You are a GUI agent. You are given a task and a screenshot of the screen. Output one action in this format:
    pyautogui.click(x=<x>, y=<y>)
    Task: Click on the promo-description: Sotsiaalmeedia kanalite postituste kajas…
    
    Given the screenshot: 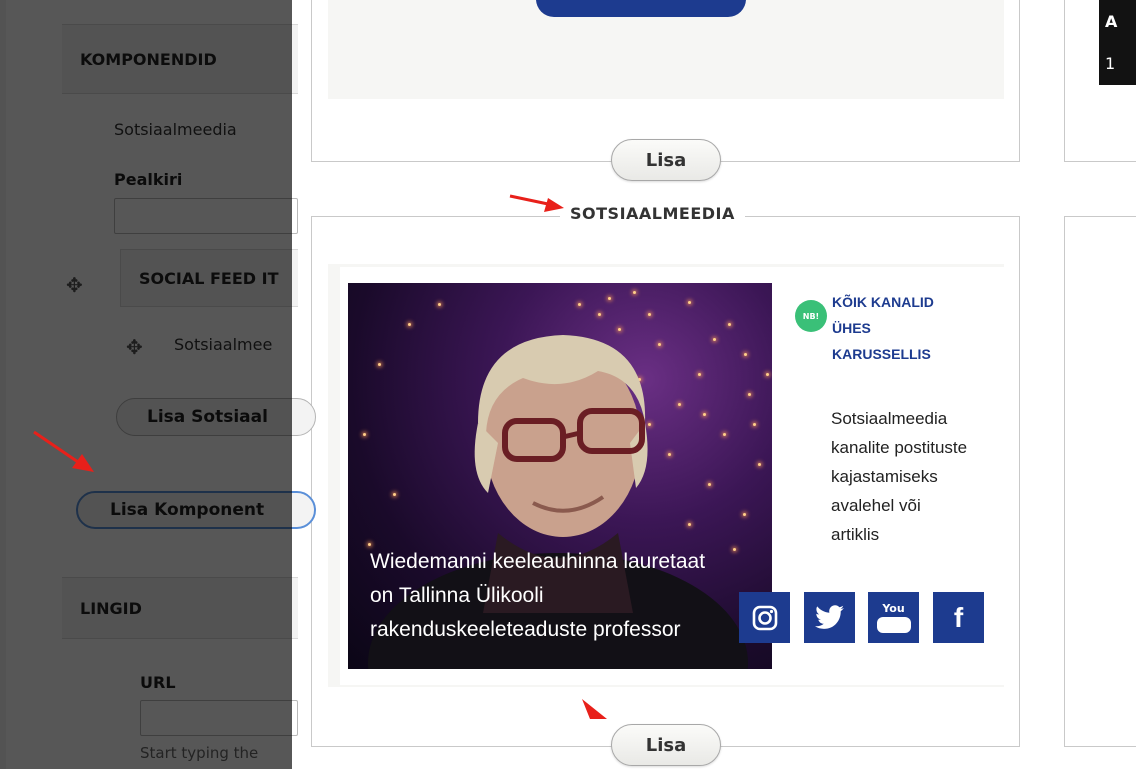 What is the action you would take?
    pyautogui.click(x=899, y=476)
    